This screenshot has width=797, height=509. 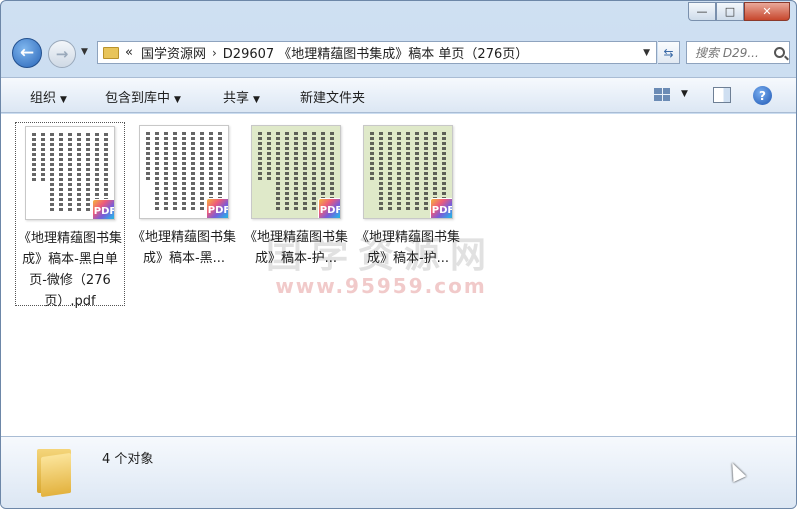 I want to click on view-dropdown-icon: ▼, so click(x=684, y=94).